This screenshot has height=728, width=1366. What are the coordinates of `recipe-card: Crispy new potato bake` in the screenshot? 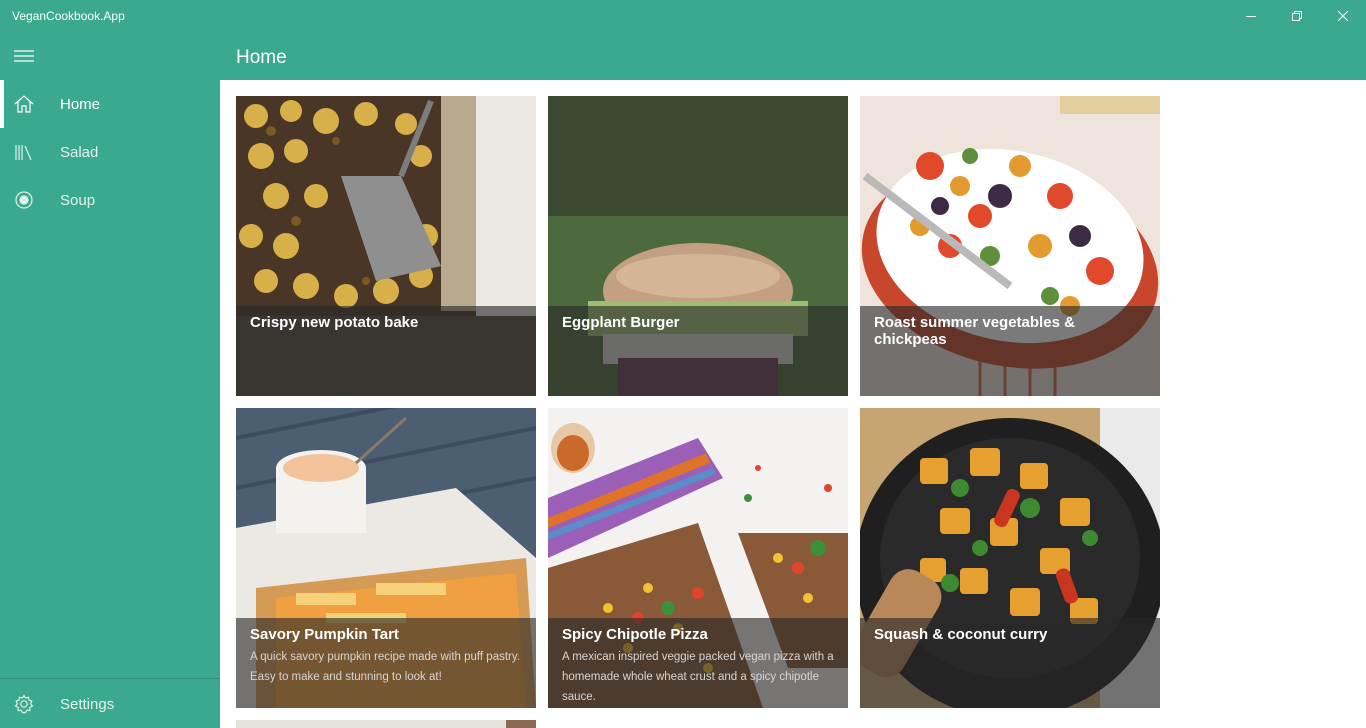 It's located at (386, 246).